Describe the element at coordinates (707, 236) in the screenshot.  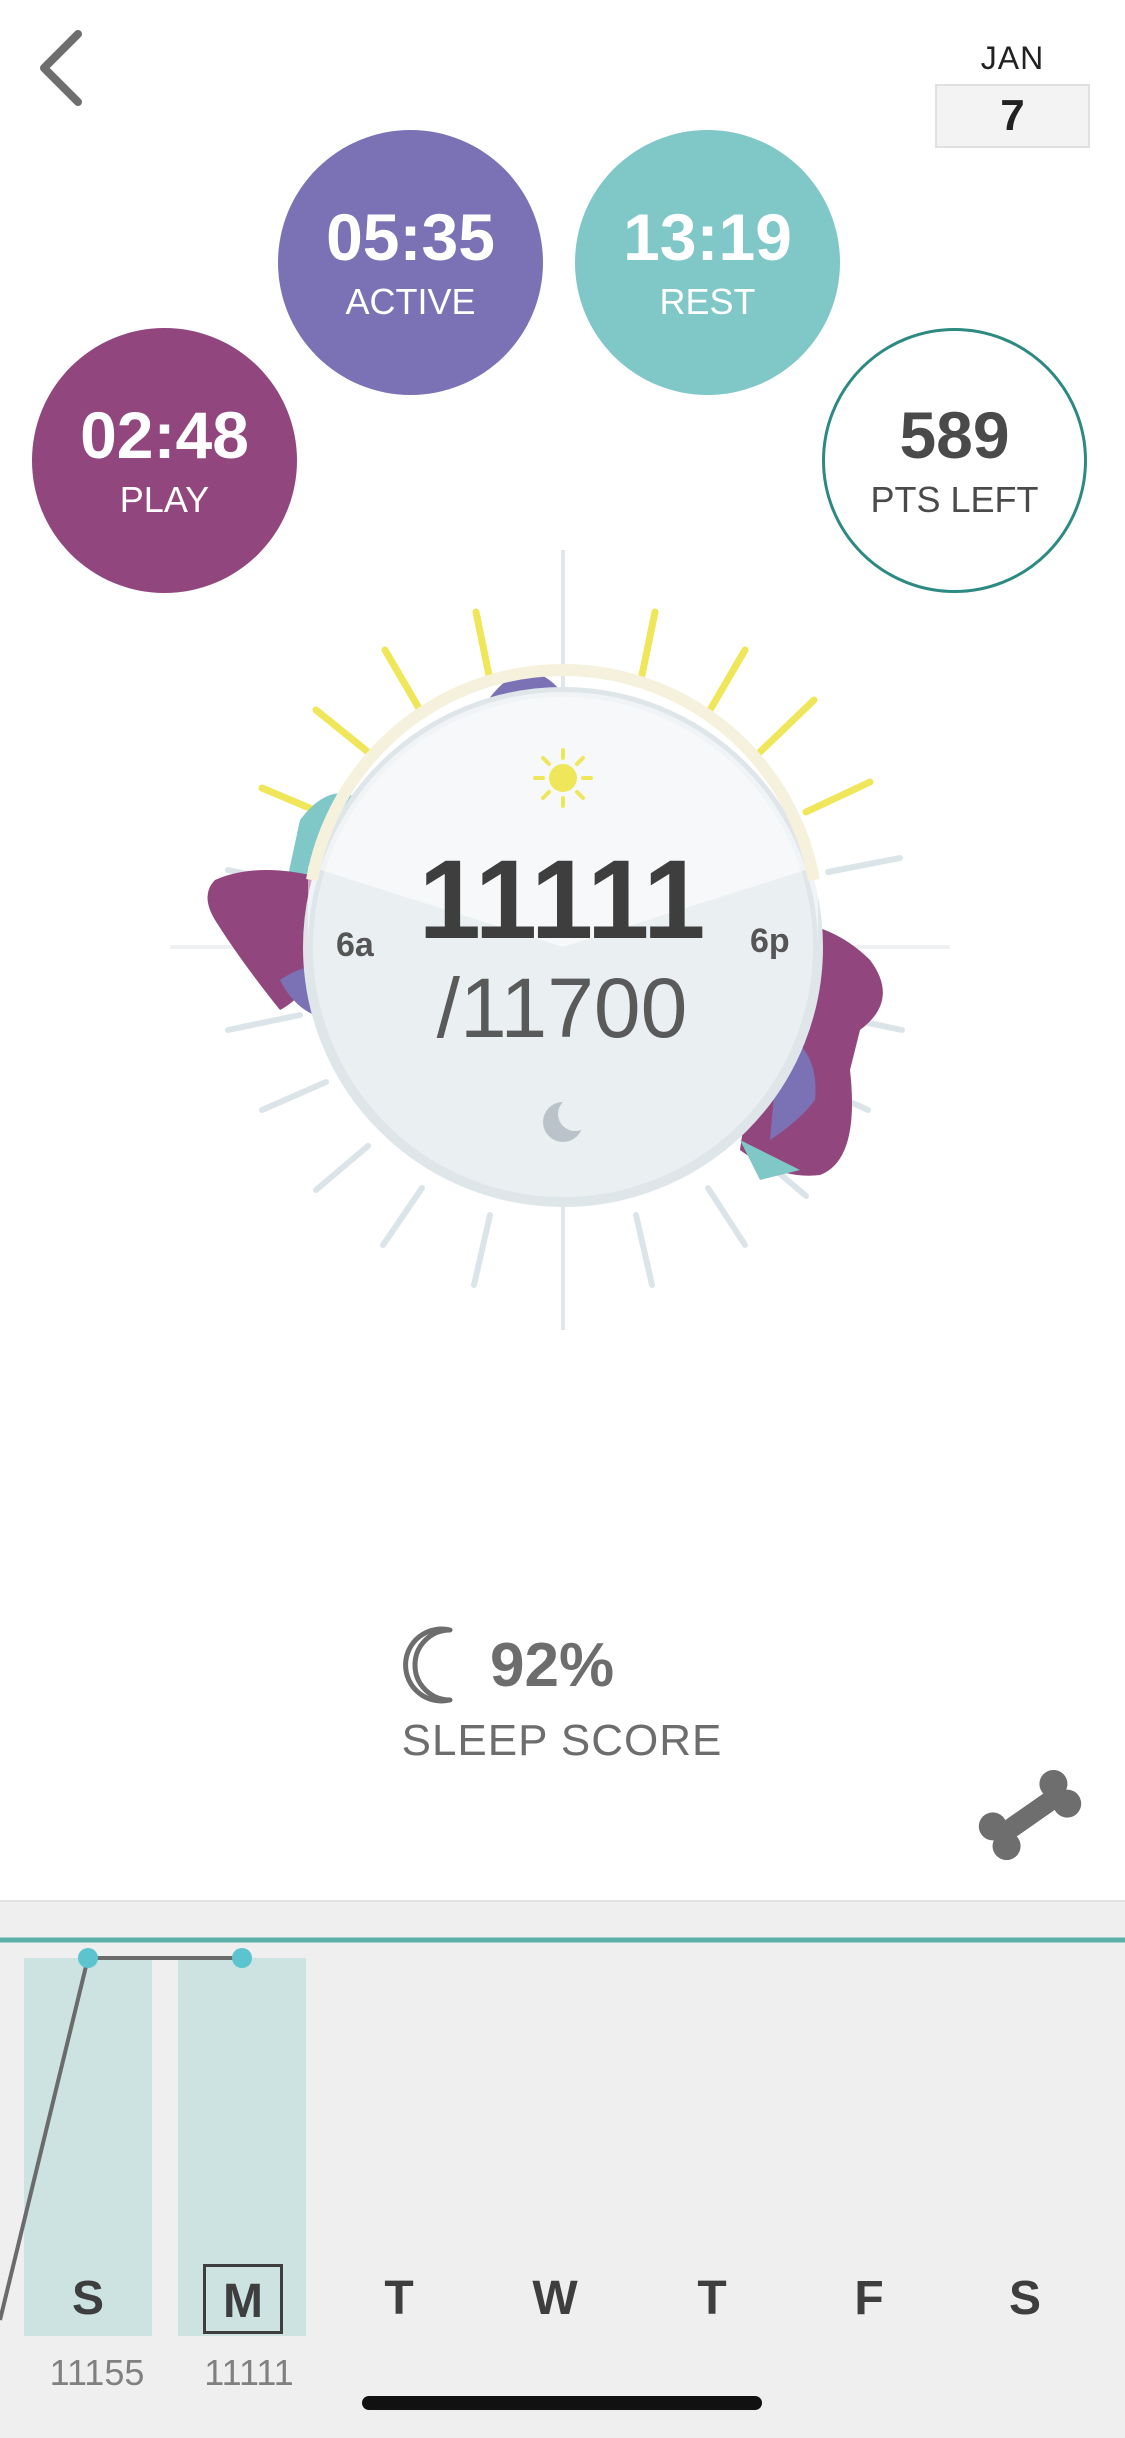
I see `rest-time-value: 13:19` at that location.